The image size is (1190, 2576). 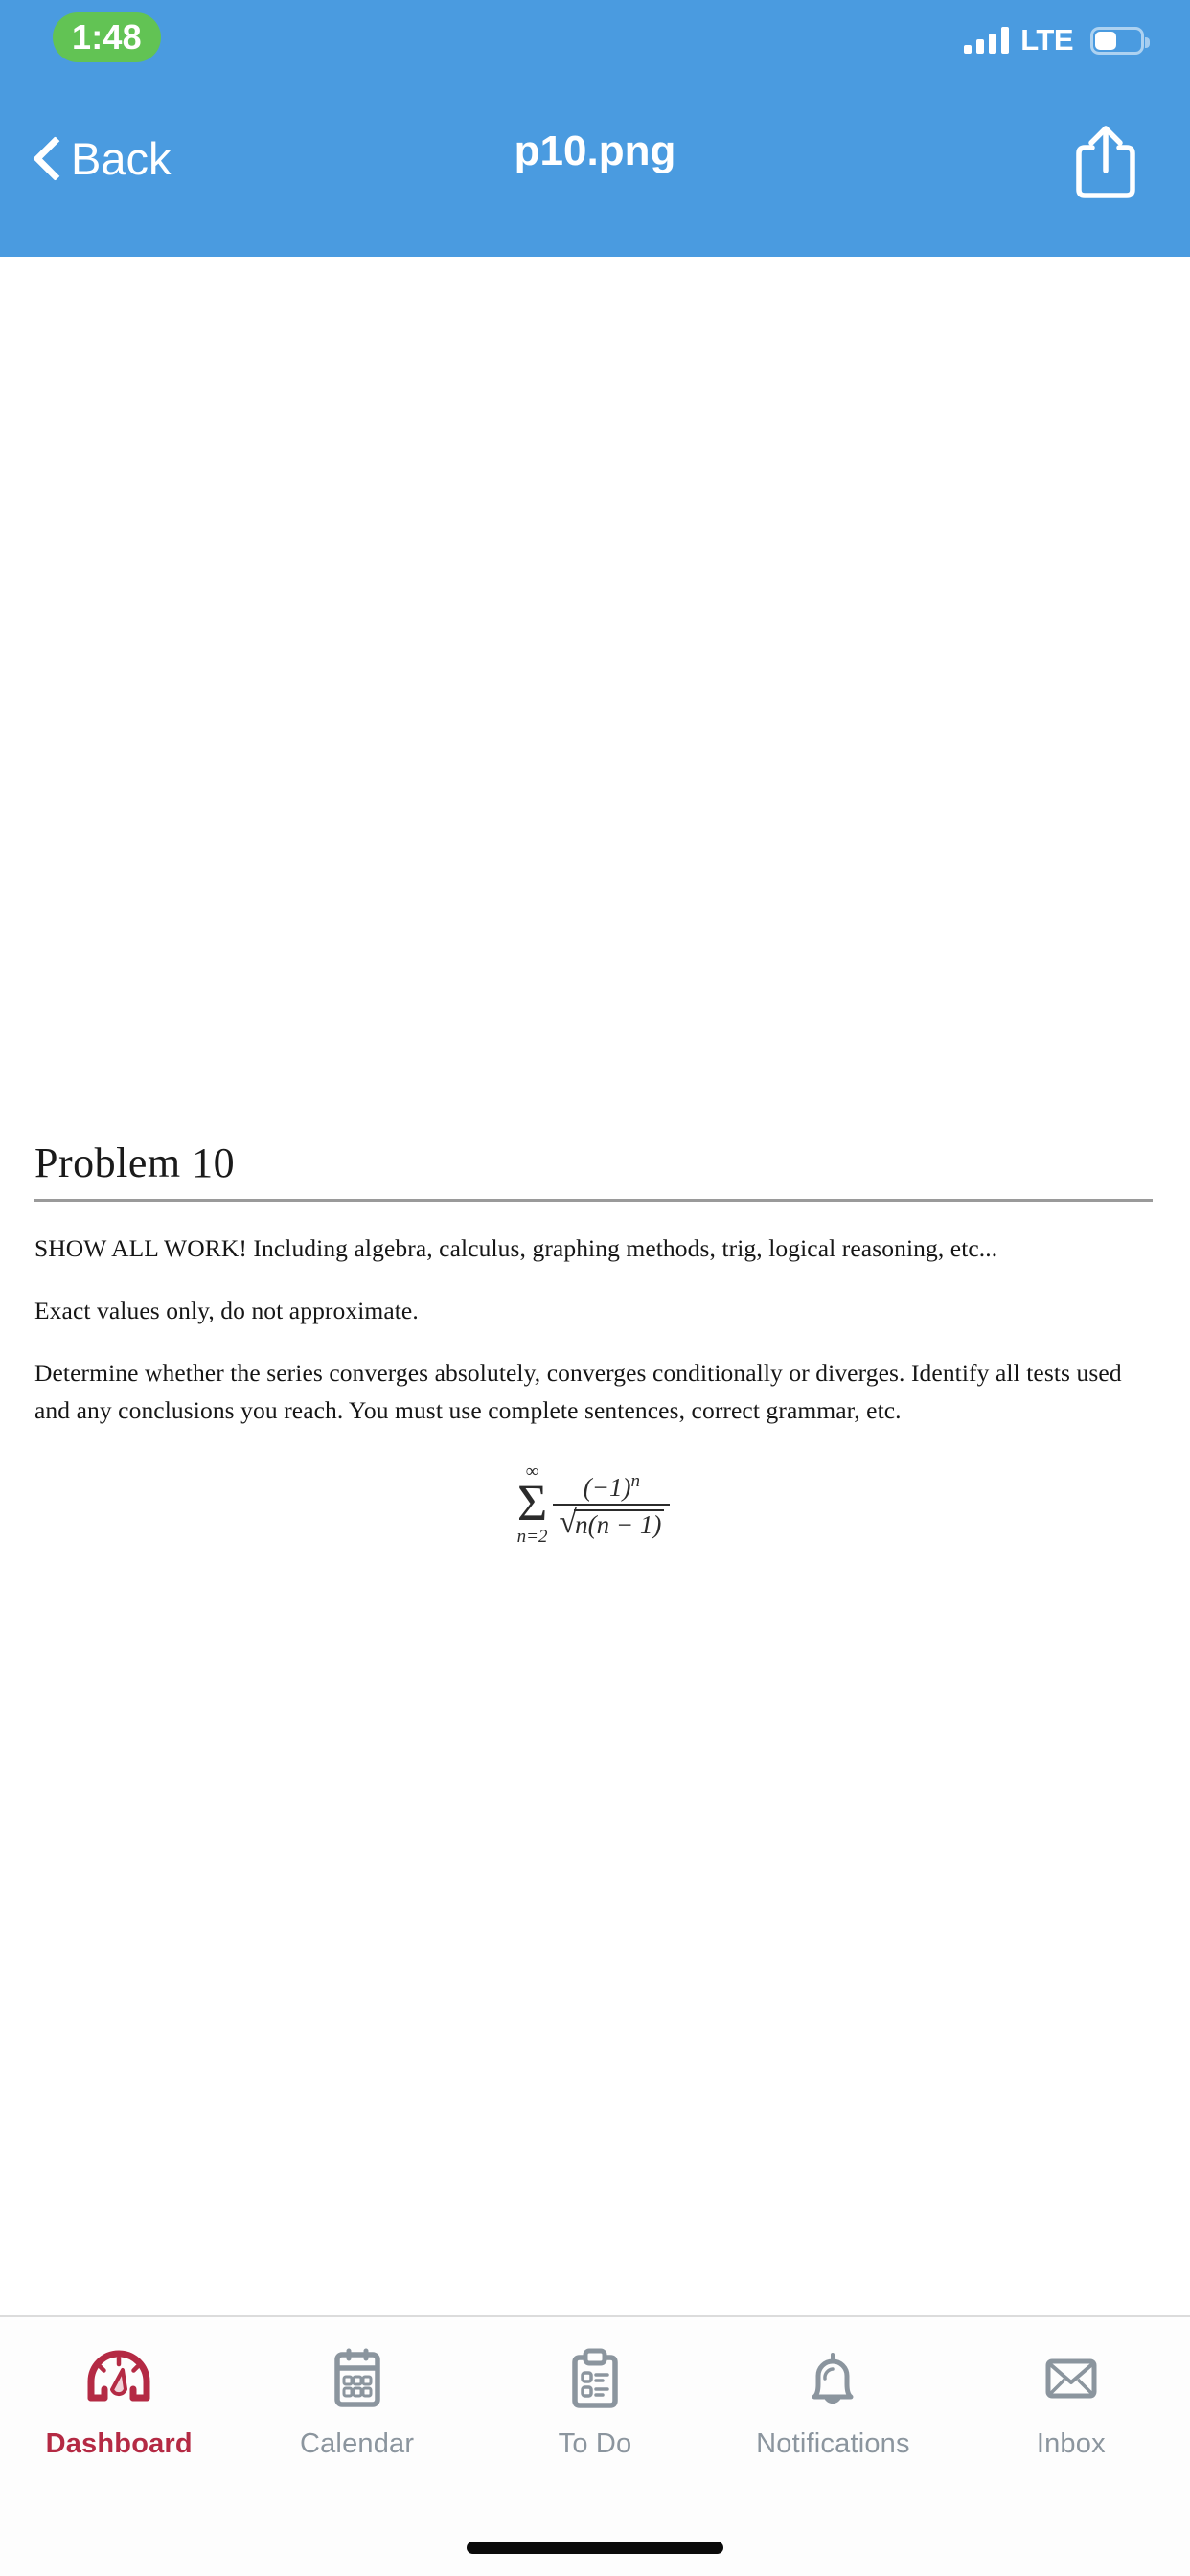 I want to click on battery-icon, so click(x=1120, y=40).